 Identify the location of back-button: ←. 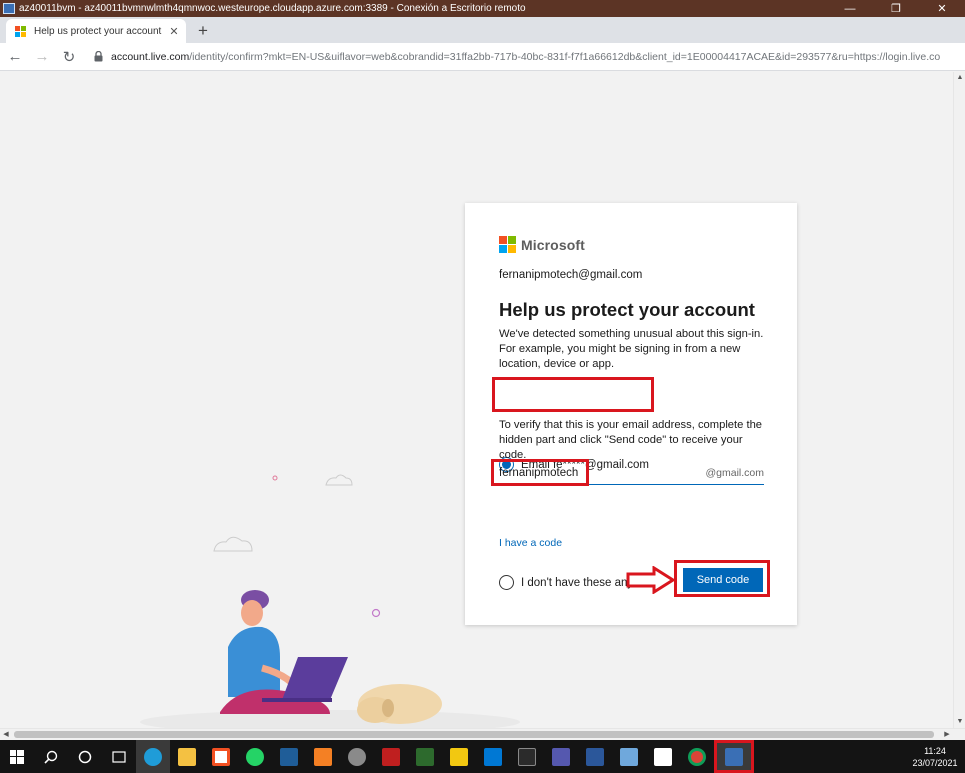
(15, 57).